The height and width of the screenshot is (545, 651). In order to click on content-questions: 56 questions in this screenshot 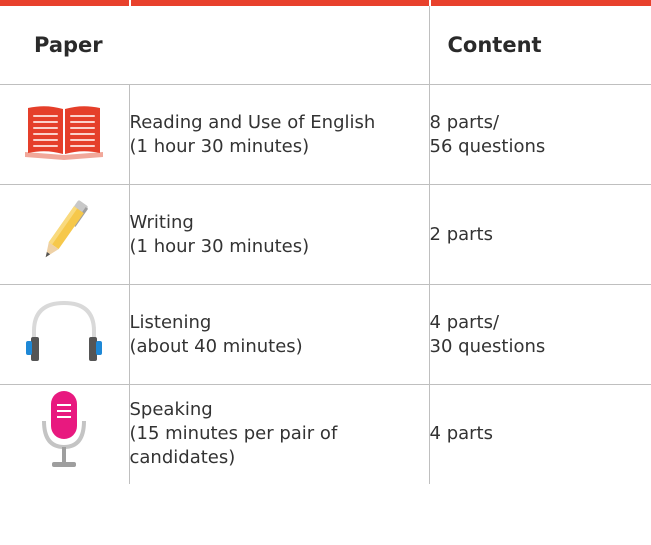, I will do `click(487, 146)`.